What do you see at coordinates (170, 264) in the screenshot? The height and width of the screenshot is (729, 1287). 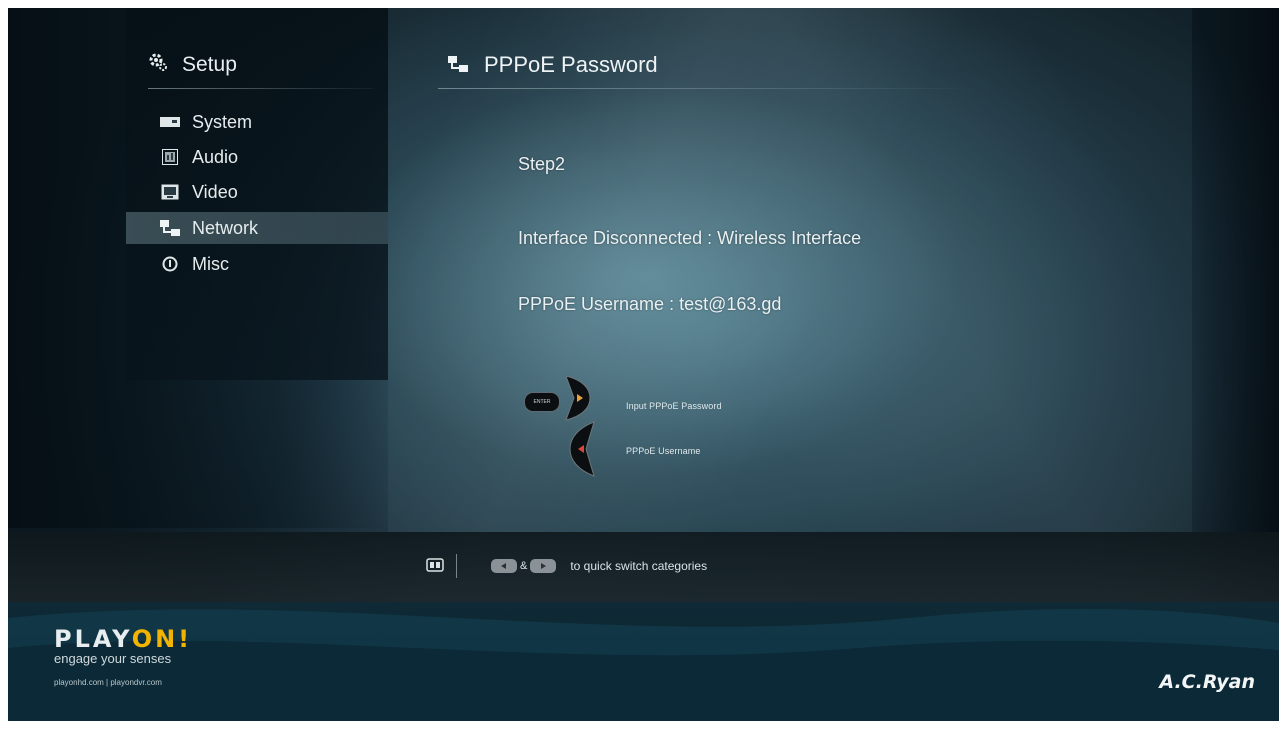 I see `info-icon` at bounding box center [170, 264].